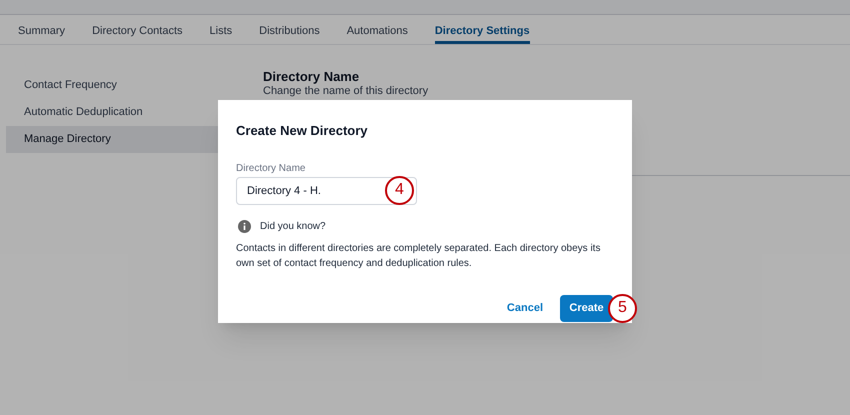  I want to click on sidebar-item: Automatic Deduplication, so click(113, 112).